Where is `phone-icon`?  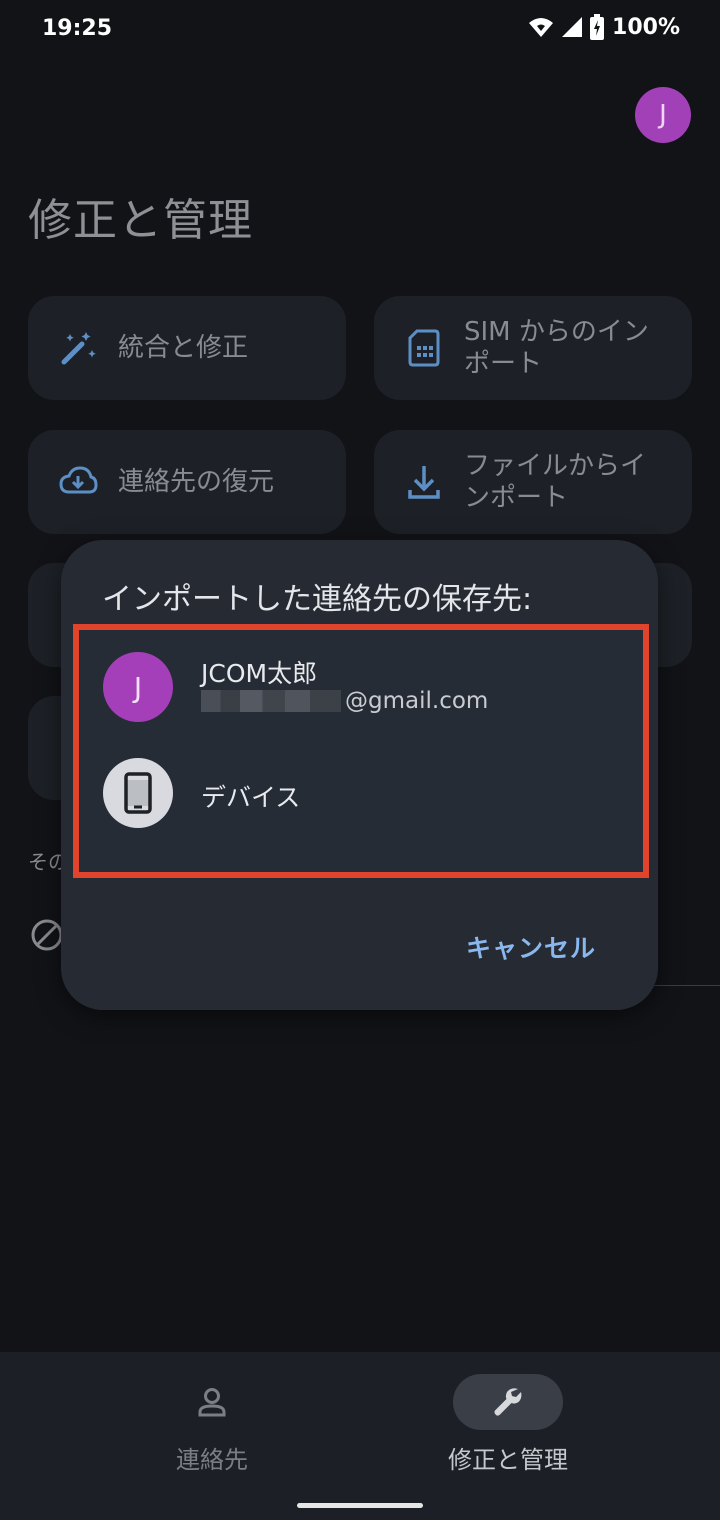
phone-icon is located at coordinates (138, 793).